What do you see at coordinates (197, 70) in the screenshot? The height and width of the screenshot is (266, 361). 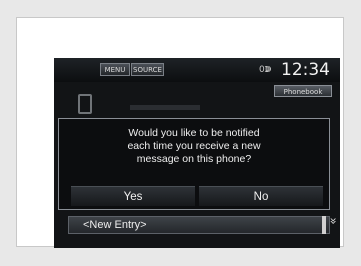 I see `top-bar: MENU SOURCE 0ↇ 12:34` at bounding box center [197, 70].